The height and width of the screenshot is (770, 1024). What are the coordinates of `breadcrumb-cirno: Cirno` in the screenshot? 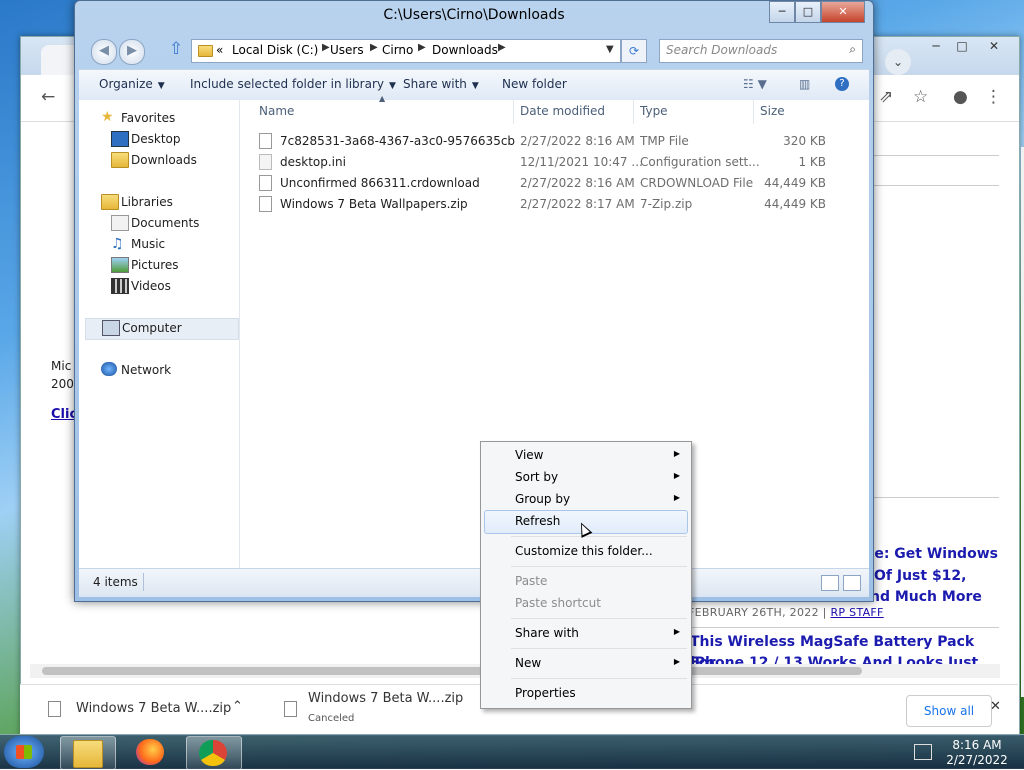 It's located at (397, 50).